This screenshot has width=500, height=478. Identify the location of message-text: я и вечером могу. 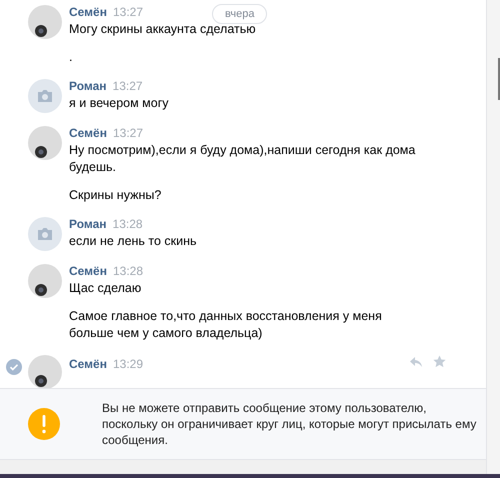
(119, 103).